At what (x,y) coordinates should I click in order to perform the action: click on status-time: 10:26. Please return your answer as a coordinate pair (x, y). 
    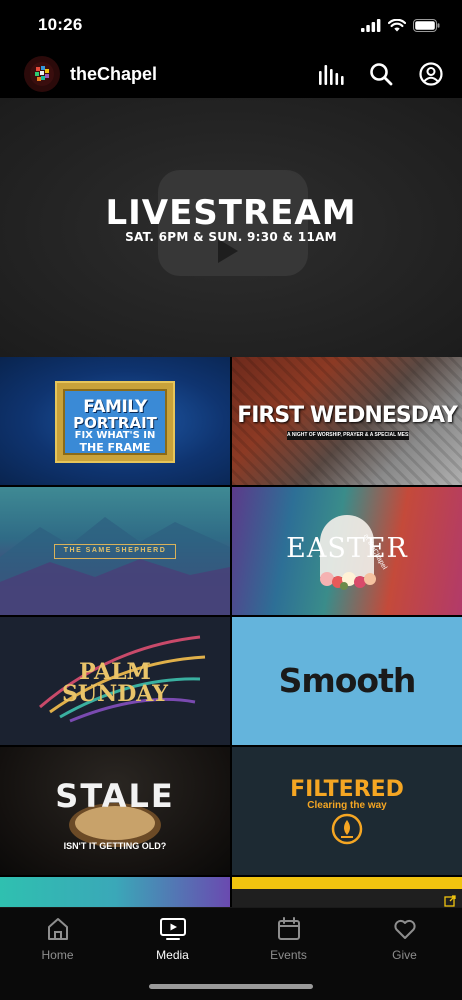
    Looking at the image, I should click on (60, 24).